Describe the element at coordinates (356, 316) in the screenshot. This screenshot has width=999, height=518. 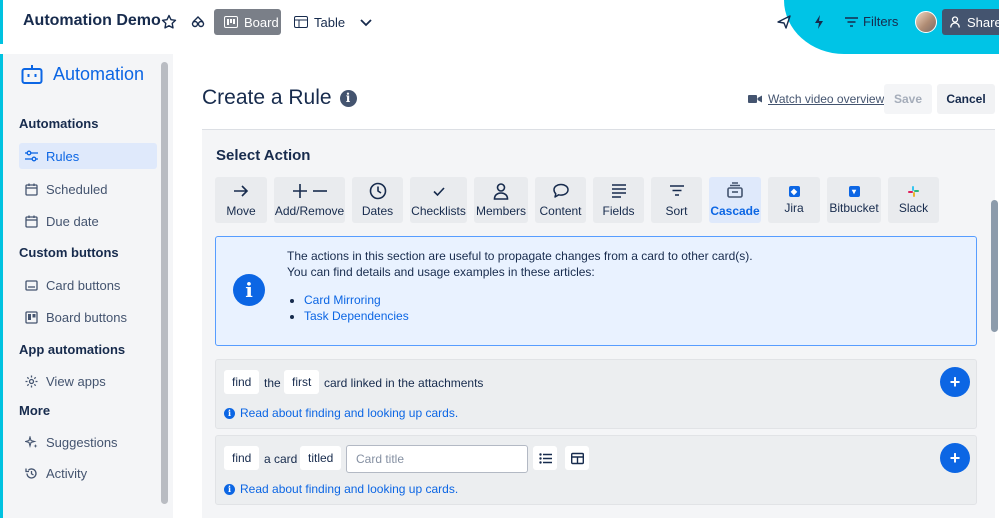
I see `link-task-dependencies: Task Dependencies` at that location.